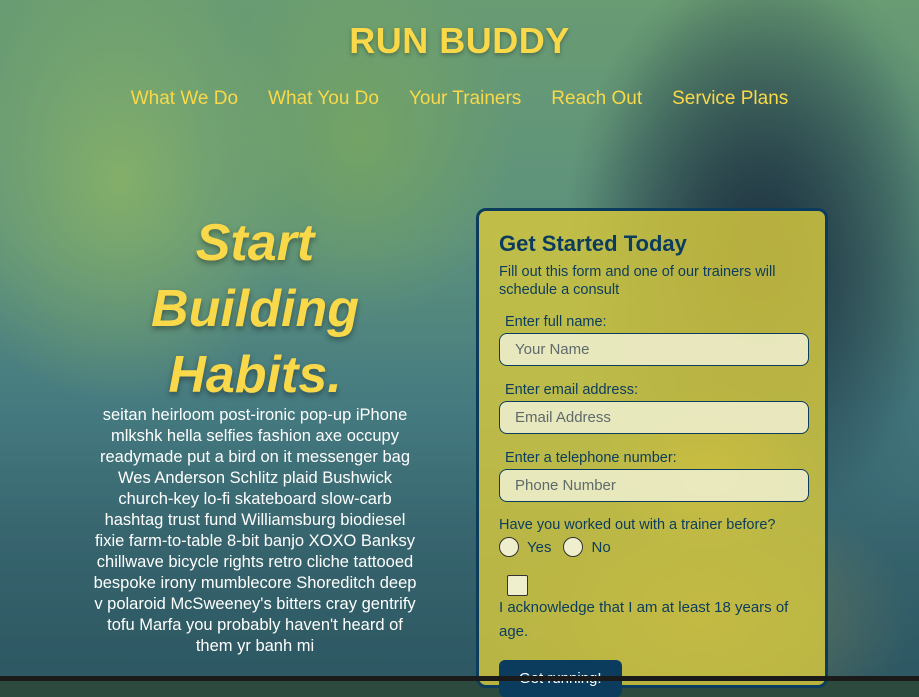 The image size is (919, 697). Describe the element at coordinates (255, 243) in the screenshot. I see `hero-heading-line: Start` at that location.